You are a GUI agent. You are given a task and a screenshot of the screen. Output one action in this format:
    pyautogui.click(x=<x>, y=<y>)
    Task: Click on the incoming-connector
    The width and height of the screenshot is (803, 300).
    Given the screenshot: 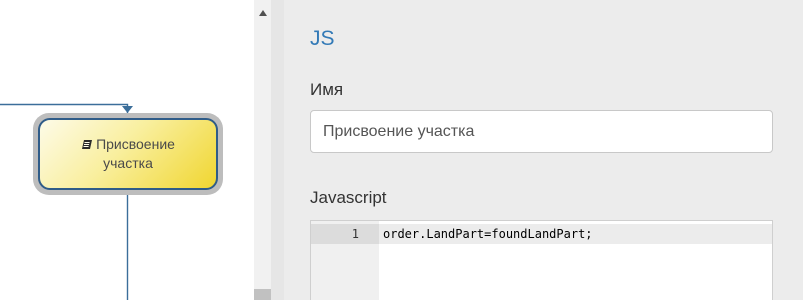 What is the action you would take?
    pyautogui.click(x=64, y=108)
    